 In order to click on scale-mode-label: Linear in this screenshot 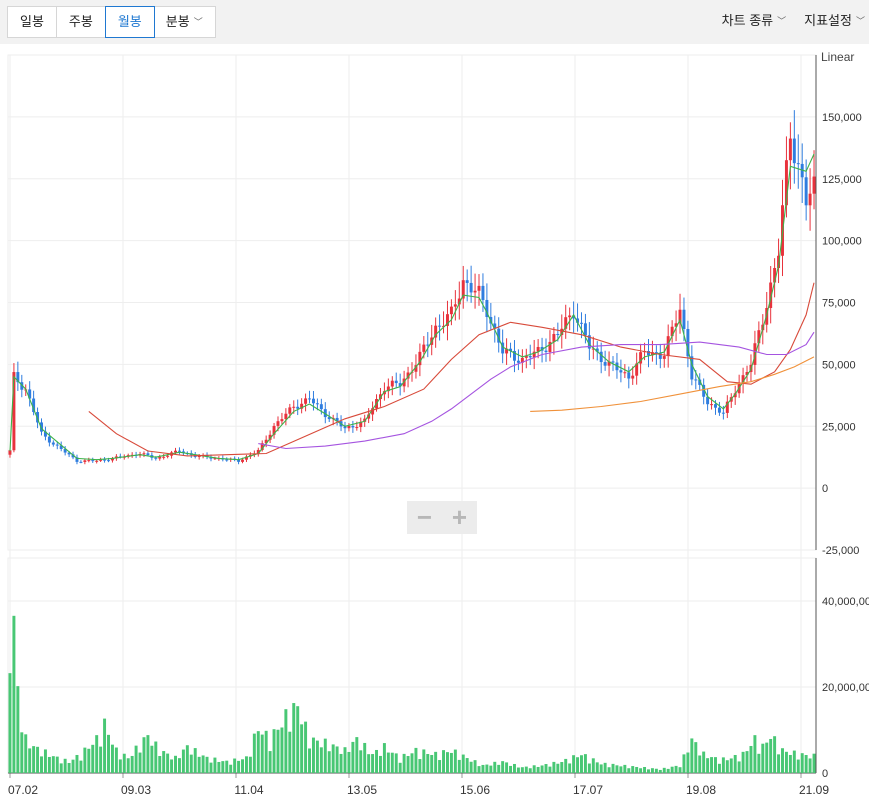, I will do `click(837, 57)`.